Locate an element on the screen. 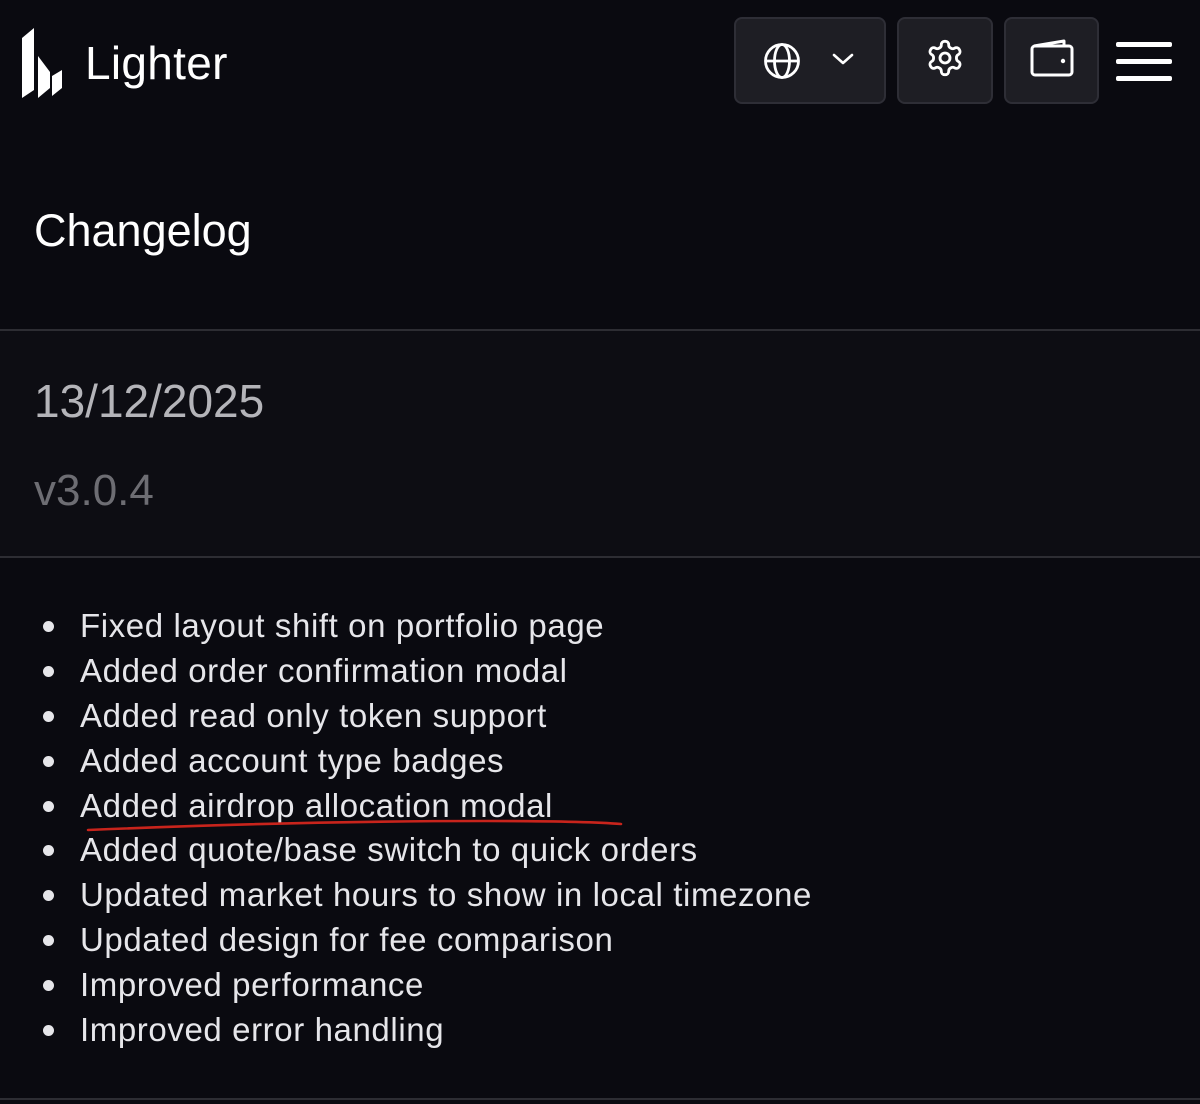  wallet-button is located at coordinates (1051, 60).